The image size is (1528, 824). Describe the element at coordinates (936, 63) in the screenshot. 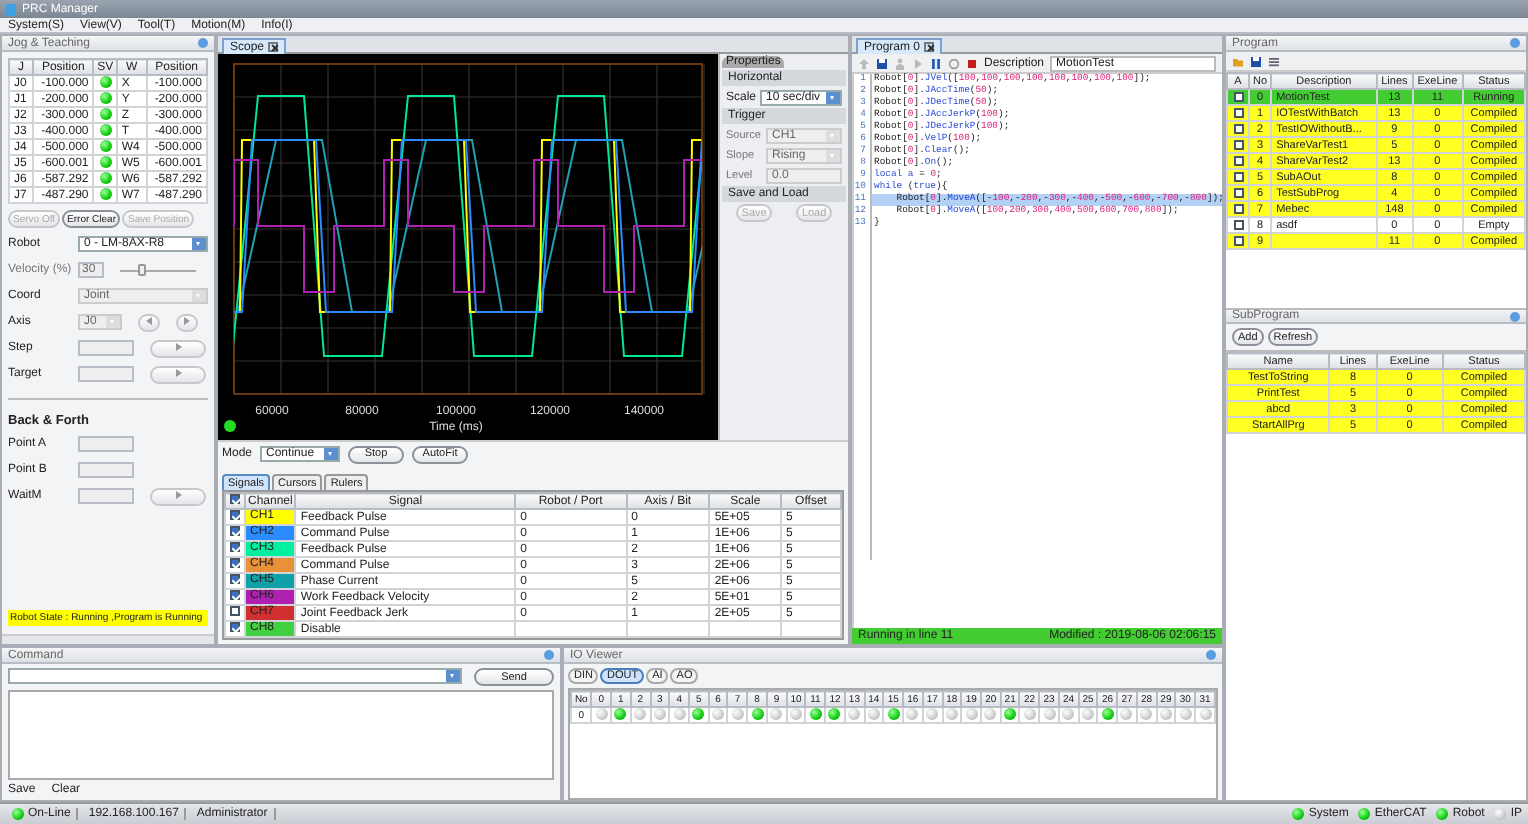

I see `pause-icon` at that location.